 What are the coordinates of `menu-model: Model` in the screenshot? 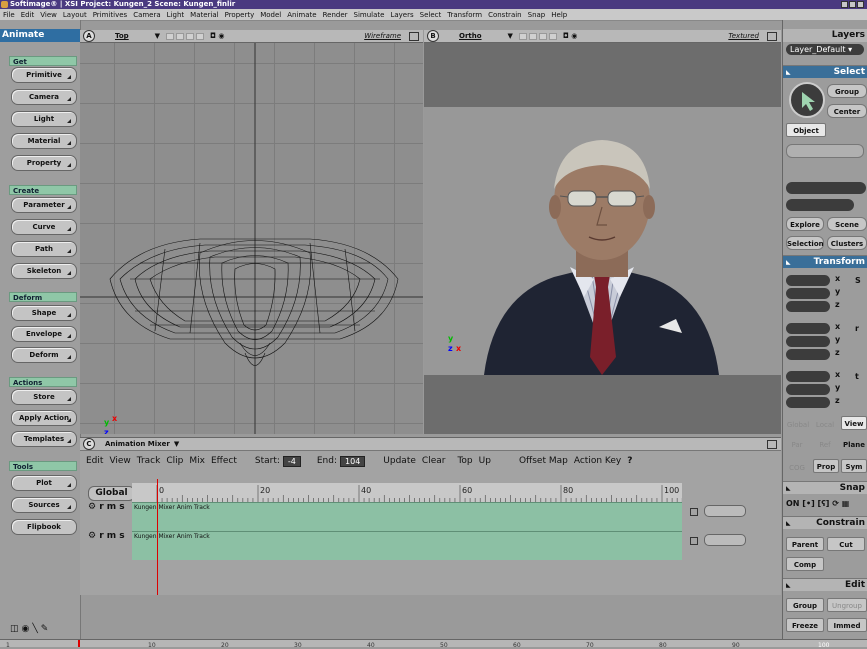 It's located at (270, 15).